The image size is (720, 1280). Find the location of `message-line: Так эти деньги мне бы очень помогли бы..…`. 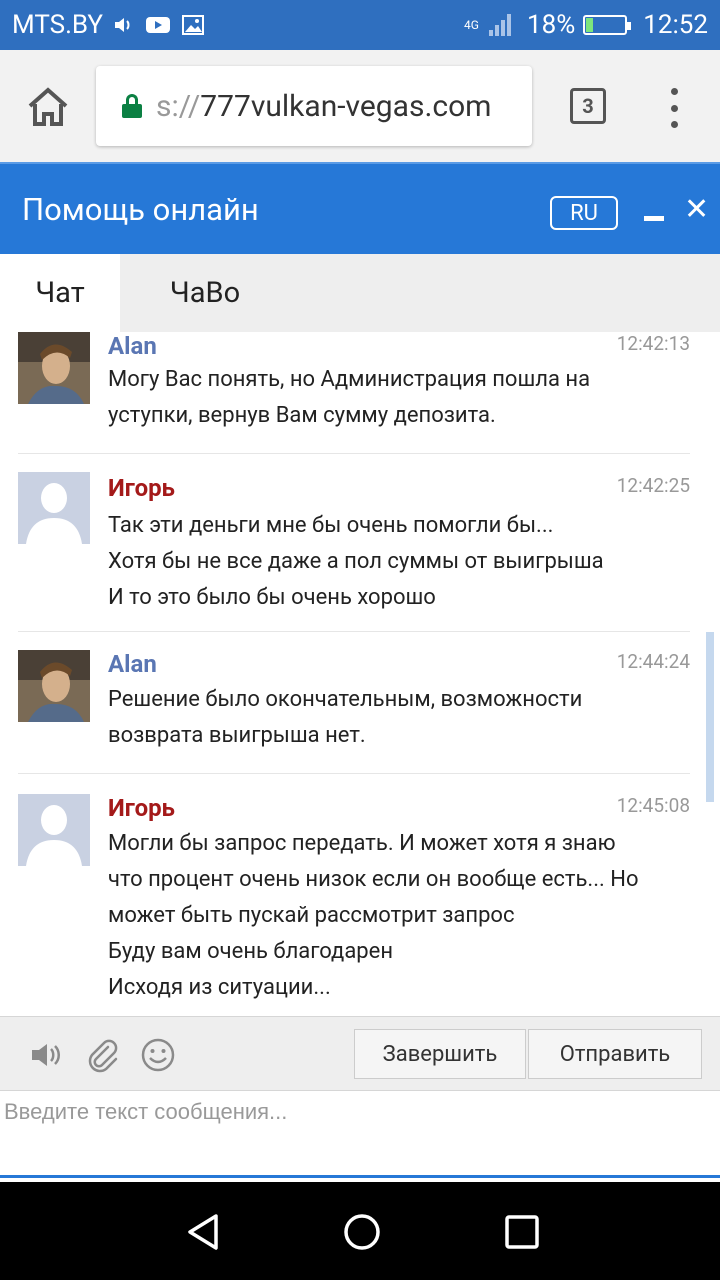

message-line: Так эти деньги мне бы очень помогли бы..… is located at coordinates (331, 525).